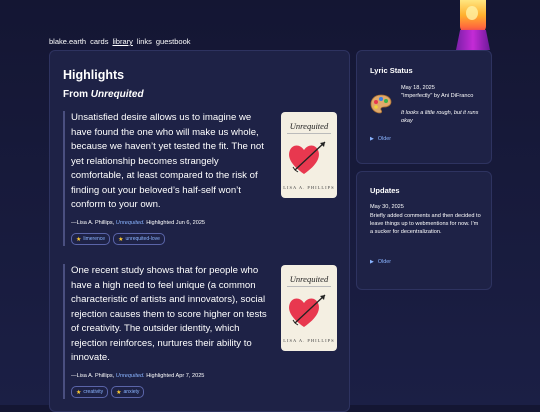 This screenshot has width=540, height=412. What do you see at coordinates (381, 104) in the screenshot?
I see `palette-icon` at bounding box center [381, 104].